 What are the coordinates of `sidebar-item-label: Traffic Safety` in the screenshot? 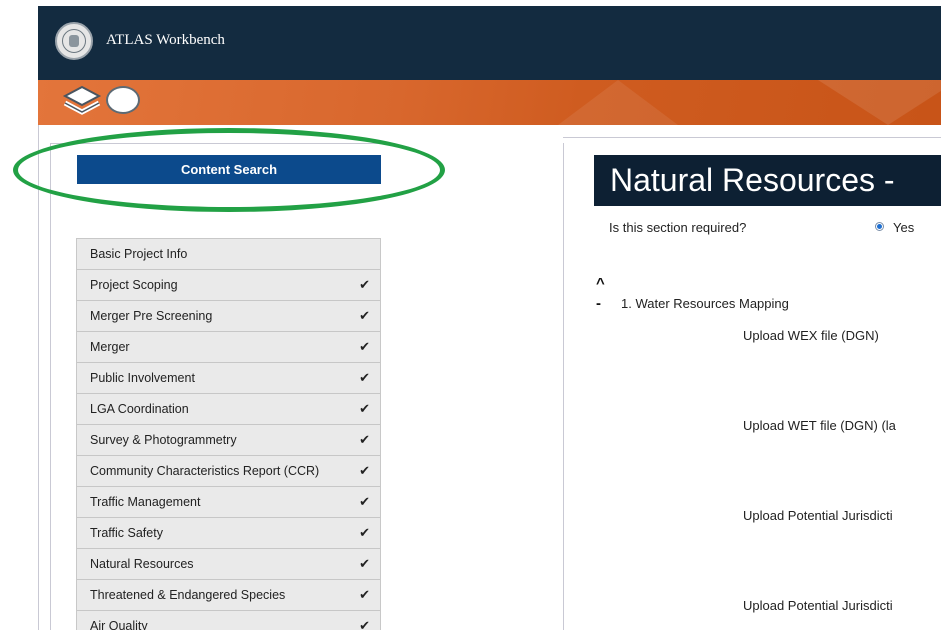 It's located at (126, 533).